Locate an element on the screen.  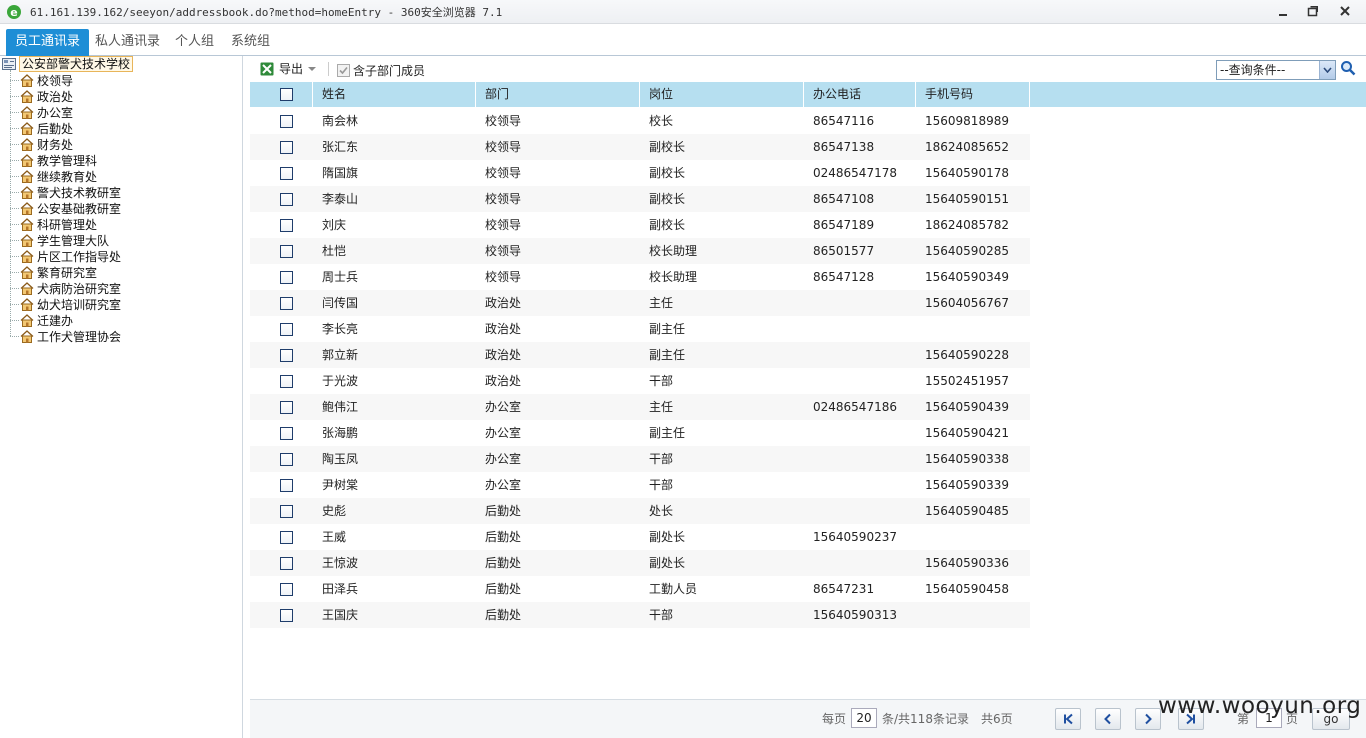
minimize-button is located at coordinates (1283, 11).